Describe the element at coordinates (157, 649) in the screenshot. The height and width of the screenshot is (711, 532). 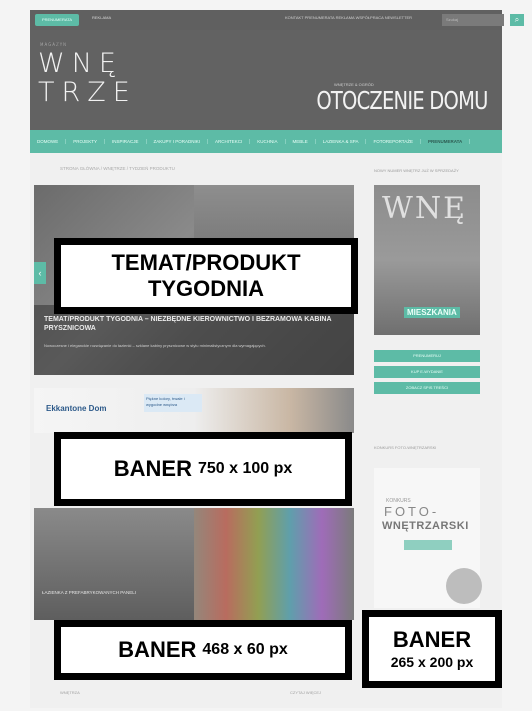
I see `overlay-baner468-word: BANER` at that location.